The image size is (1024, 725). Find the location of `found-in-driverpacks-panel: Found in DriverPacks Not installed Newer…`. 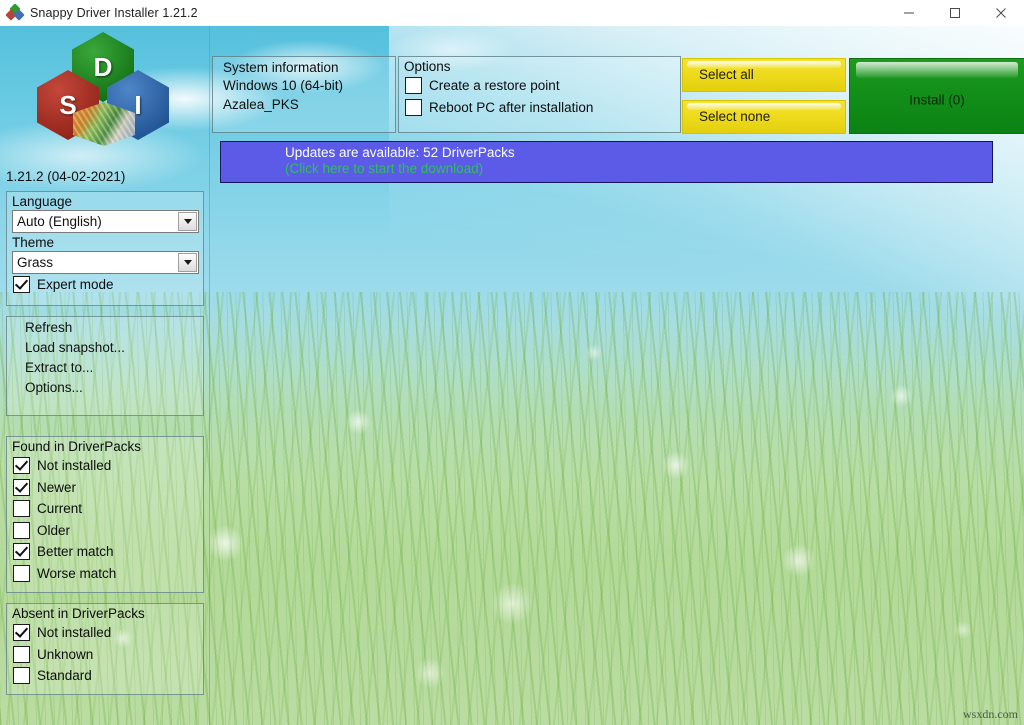

found-in-driverpacks-panel: Found in DriverPacks Not installed Newer… is located at coordinates (105, 514).